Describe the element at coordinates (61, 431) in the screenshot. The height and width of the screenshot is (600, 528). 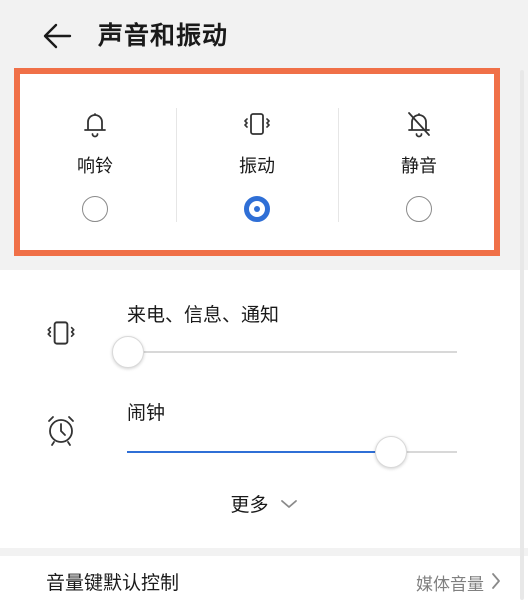
I see `alarm-clock-icon` at that location.